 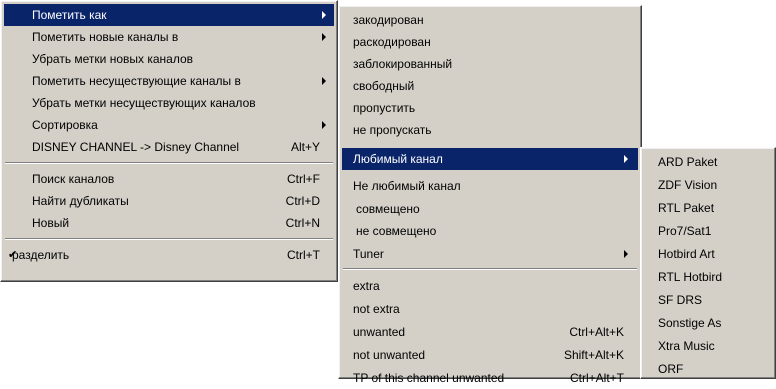 What do you see at coordinates (384, 86) in the screenshot?
I see `menu-item-label: свободный` at bounding box center [384, 86].